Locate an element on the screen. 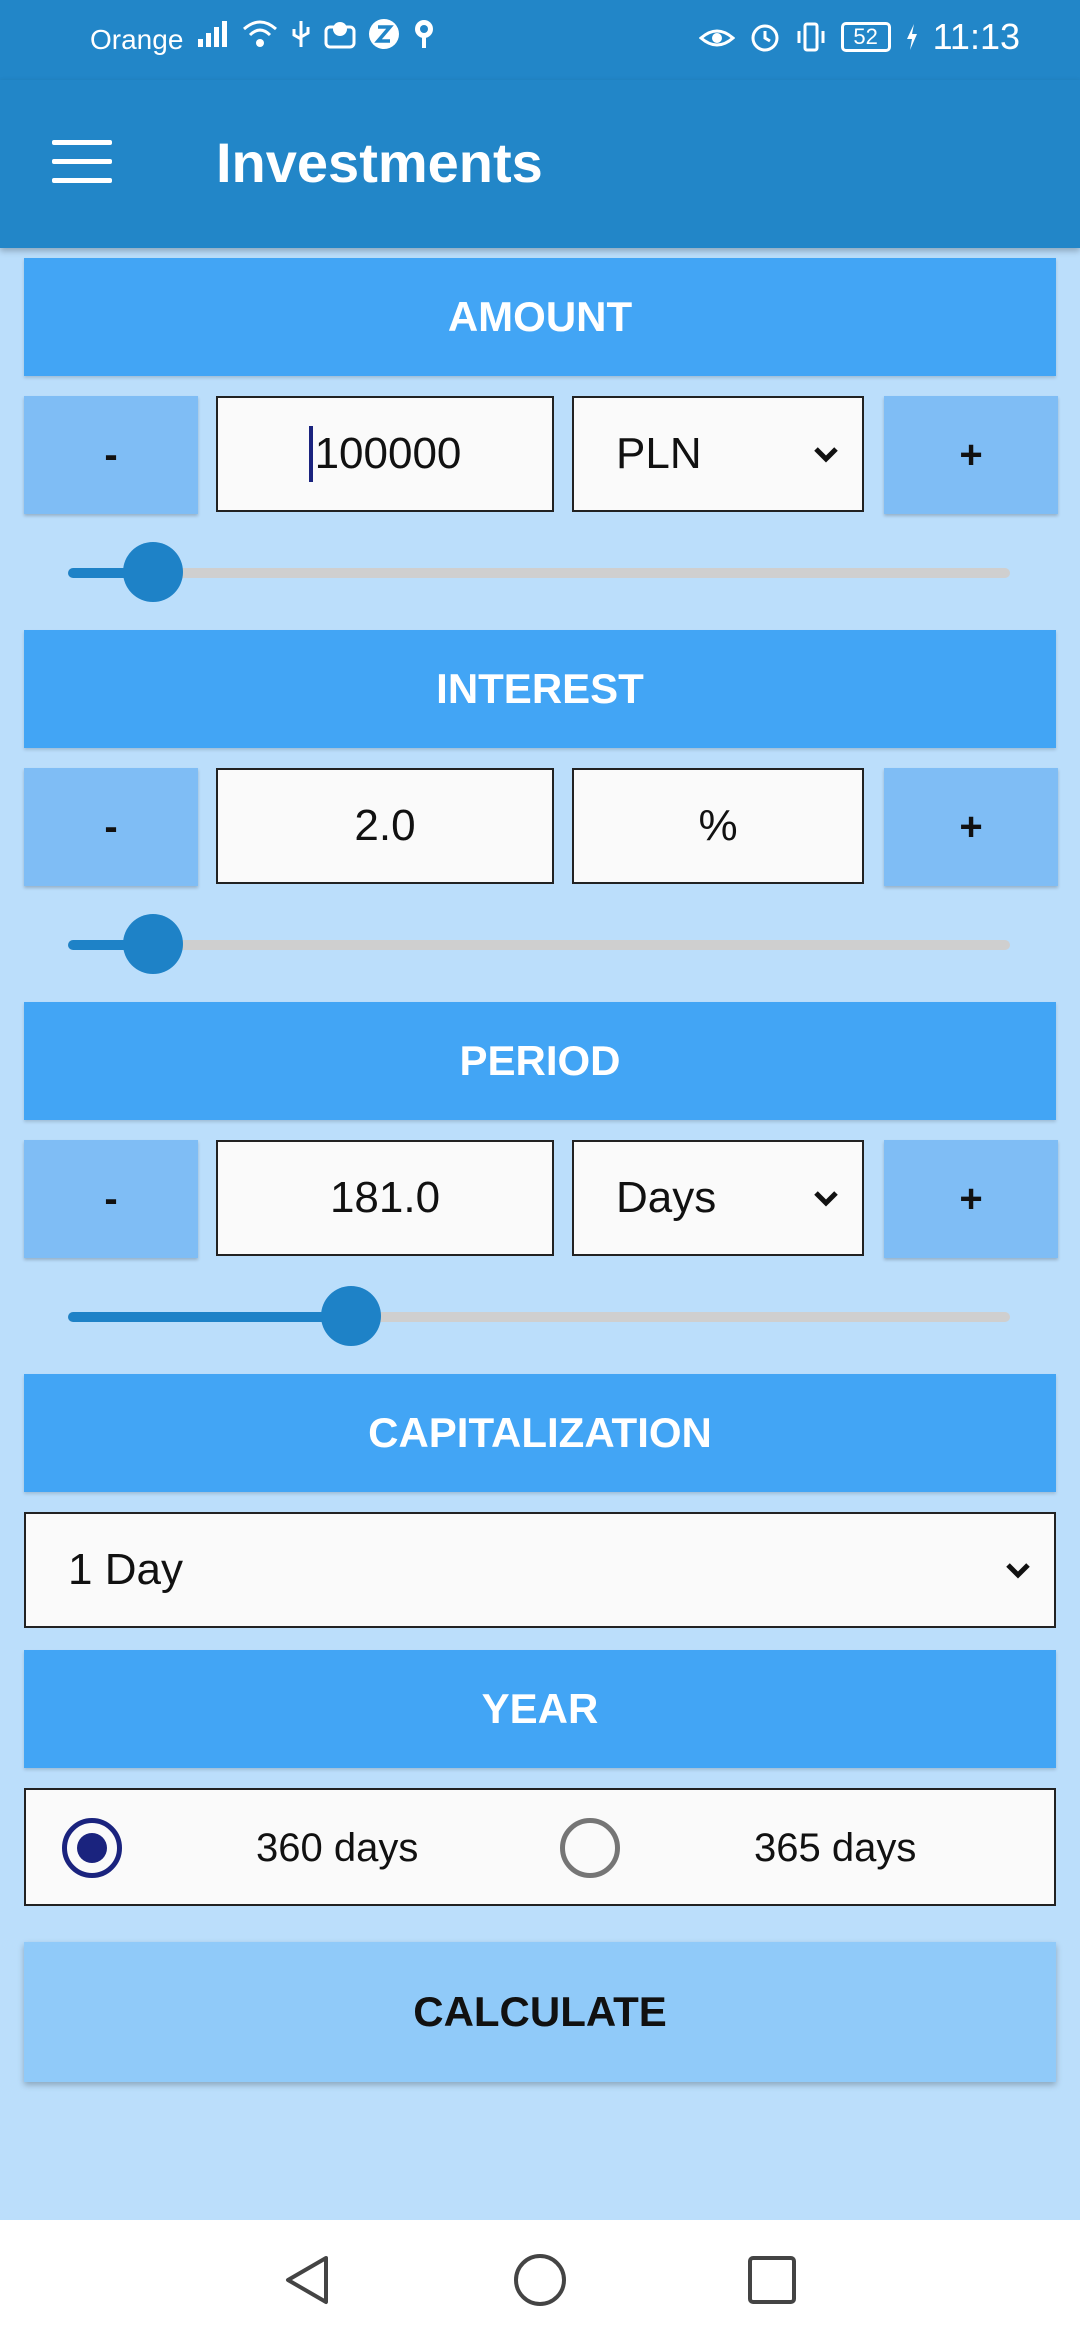 Image resolution: width=1080 pixels, height=2340 pixels. amount-input: 100000 is located at coordinates (385, 454).